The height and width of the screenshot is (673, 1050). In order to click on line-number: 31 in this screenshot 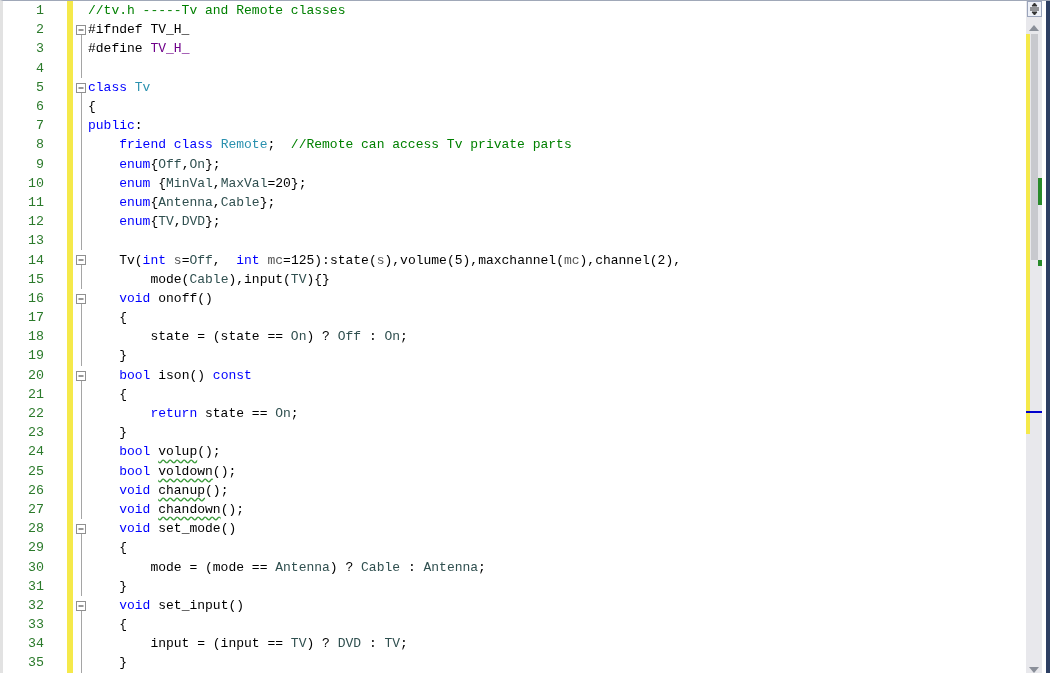, I will do `click(35, 586)`.